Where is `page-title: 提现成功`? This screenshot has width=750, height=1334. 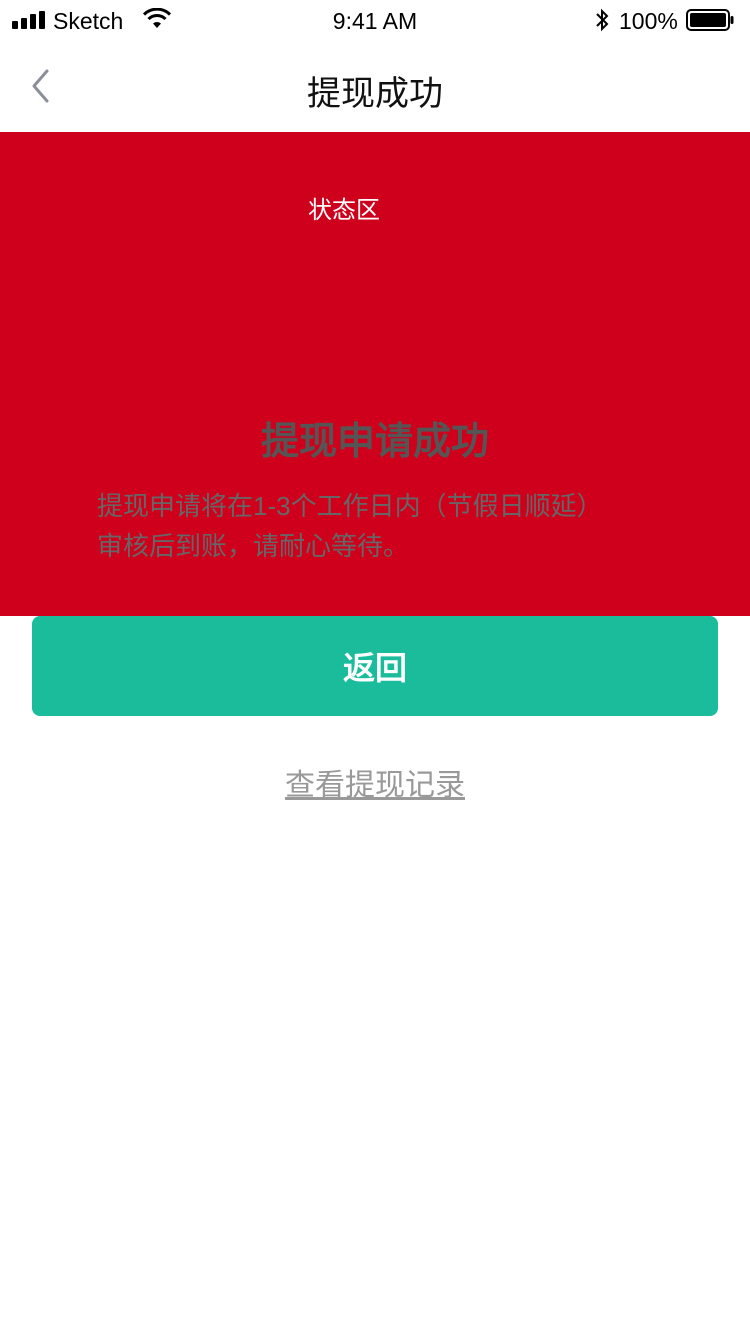
page-title: 提现成功 is located at coordinates (375, 94).